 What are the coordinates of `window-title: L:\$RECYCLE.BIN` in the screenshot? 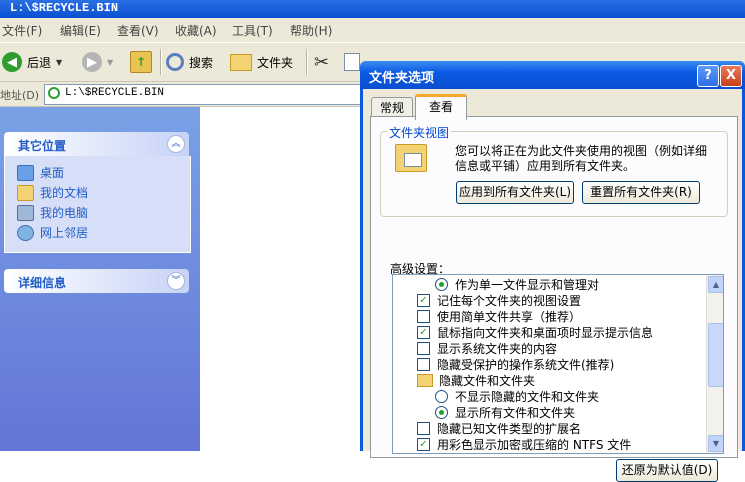 It's located at (64, 8).